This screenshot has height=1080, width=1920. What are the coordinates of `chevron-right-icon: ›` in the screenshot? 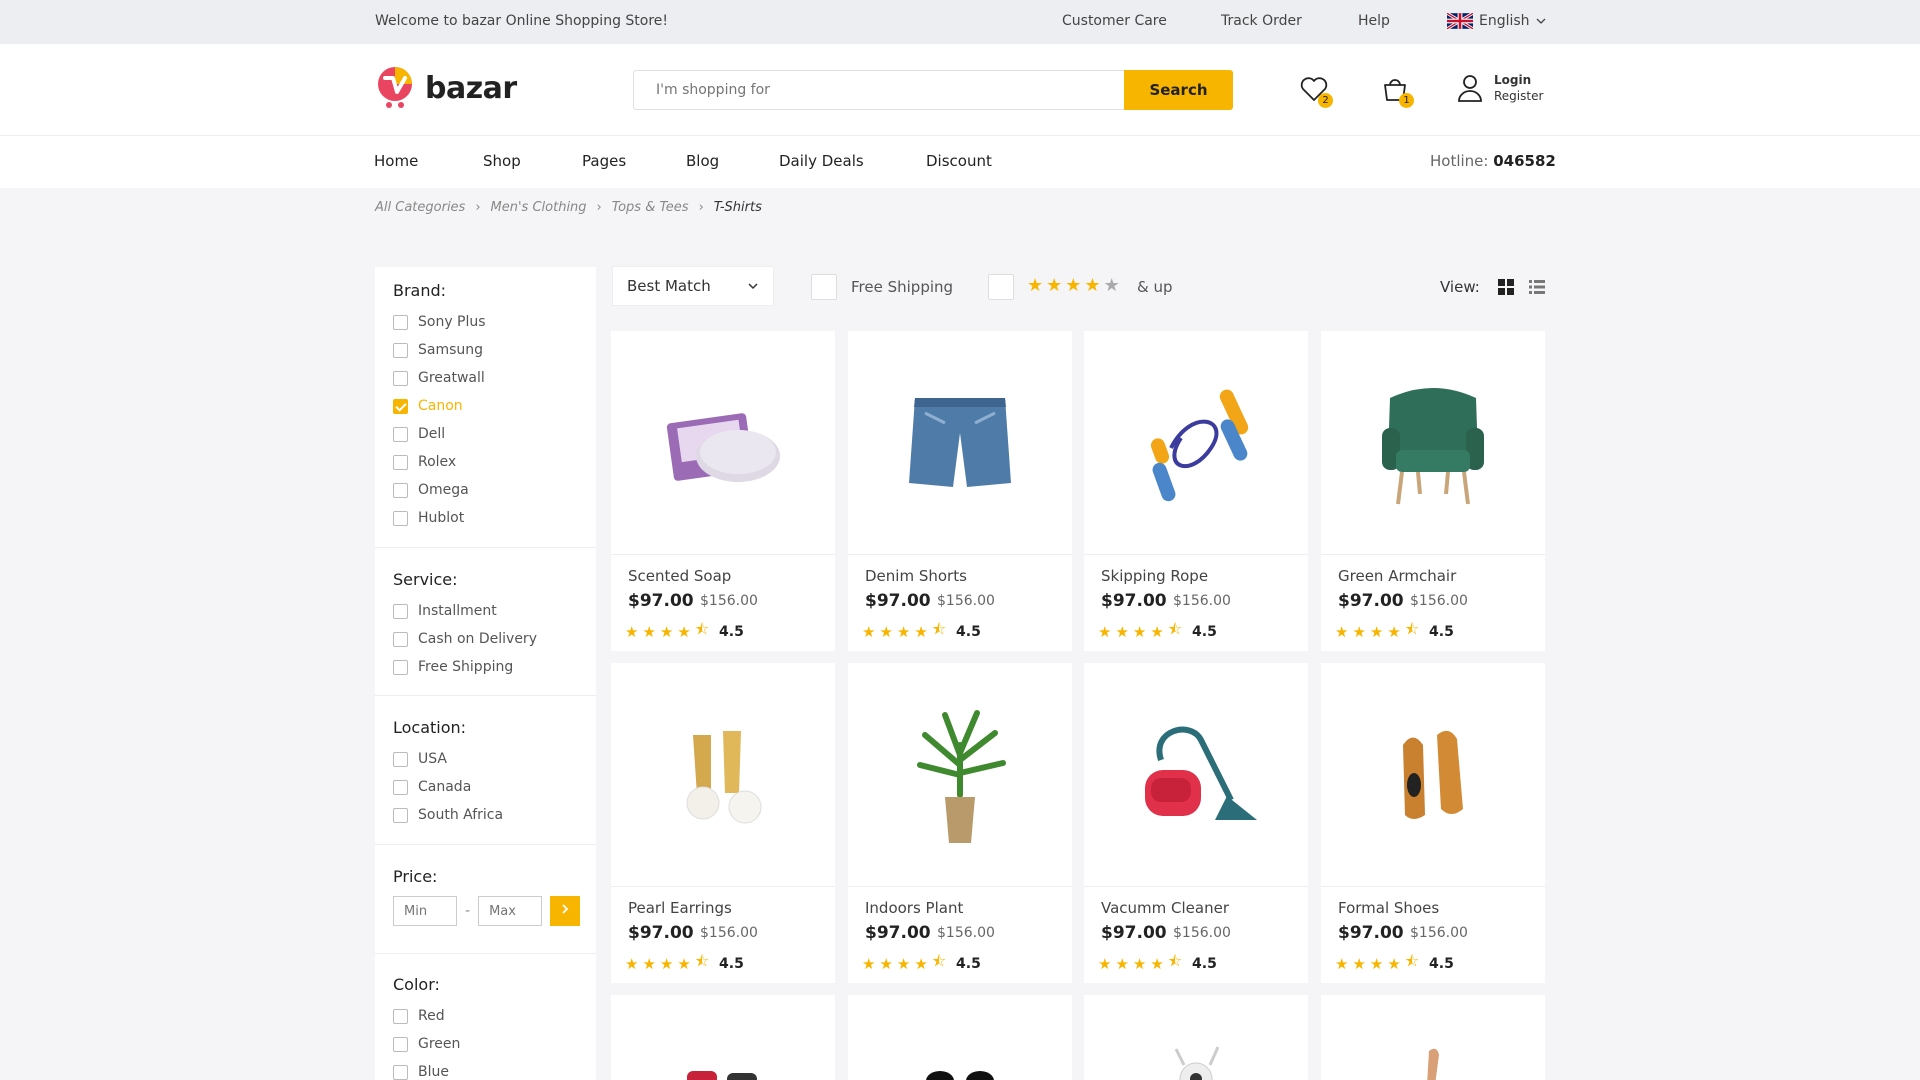 It's located at (701, 207).